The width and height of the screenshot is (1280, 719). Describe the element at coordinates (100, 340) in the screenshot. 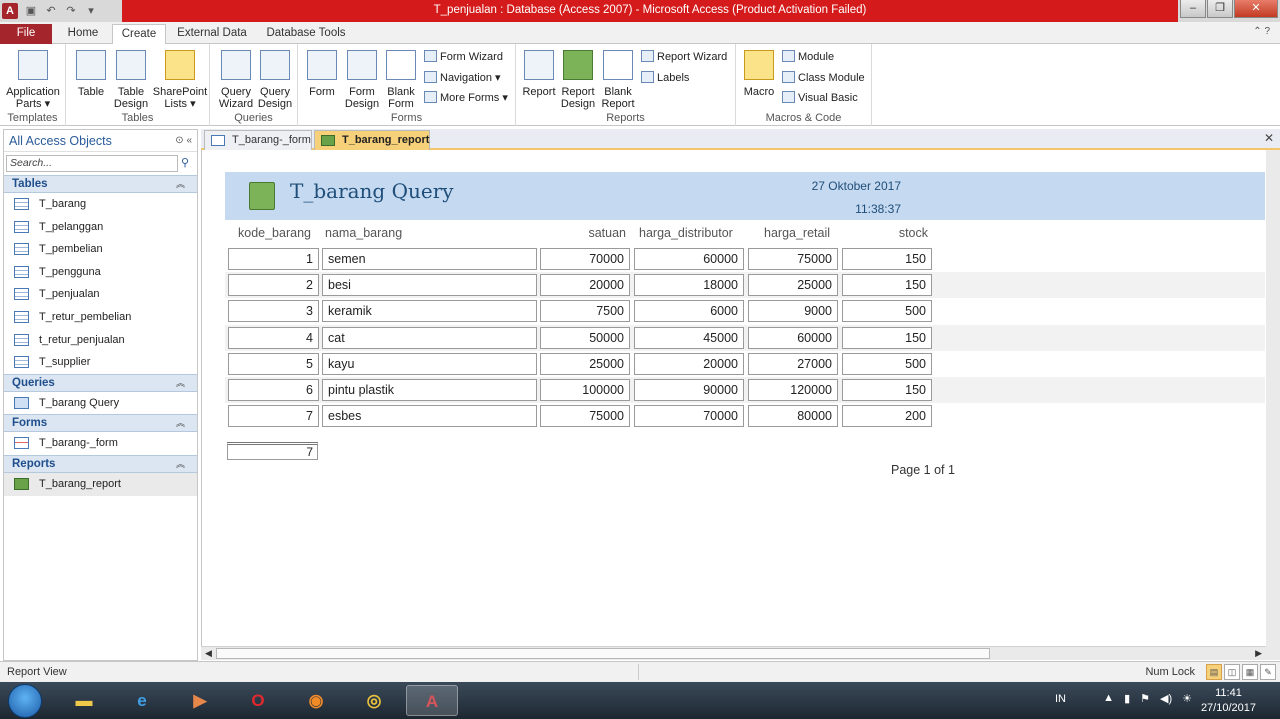

I see `nav-item-t-retur-penjualan: t_retur_penjualan` at that location.